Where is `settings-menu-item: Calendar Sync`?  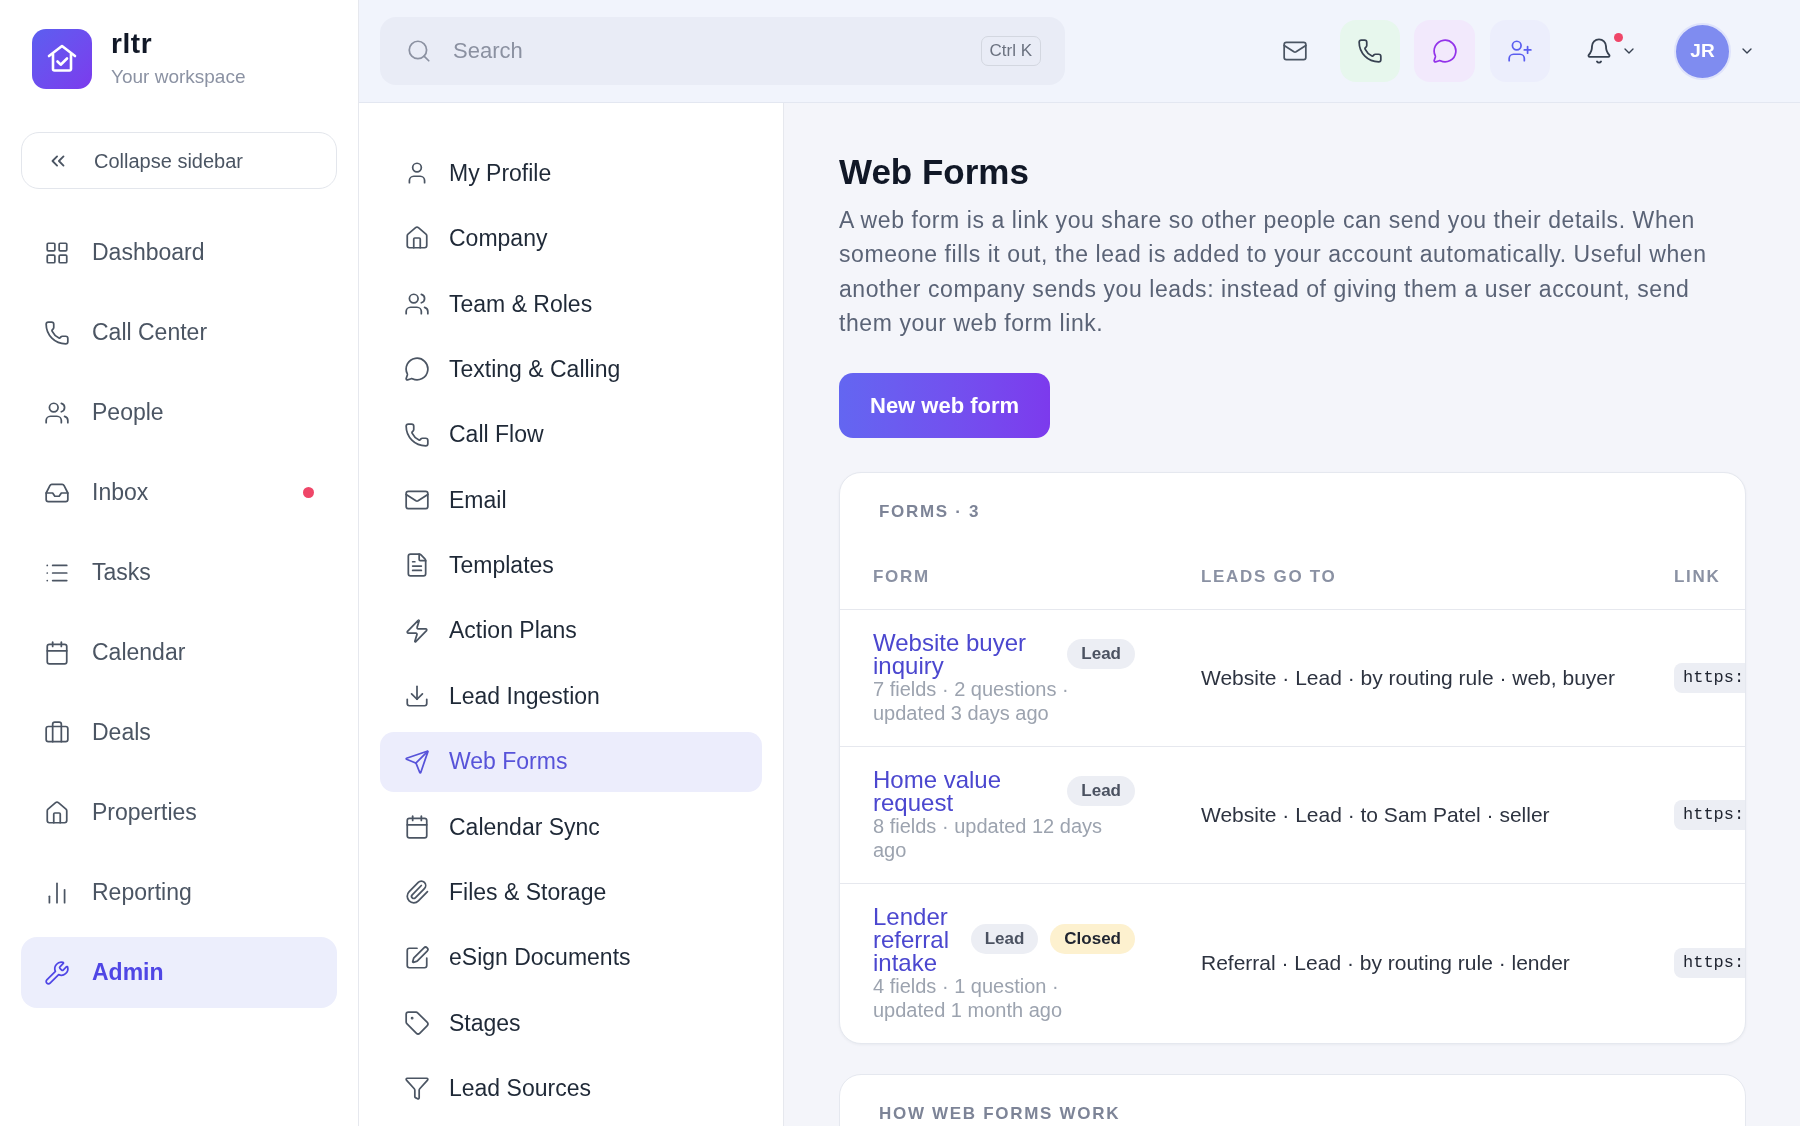 settings-menu-item: Calendar Sync is located at coordinates (571, 826).